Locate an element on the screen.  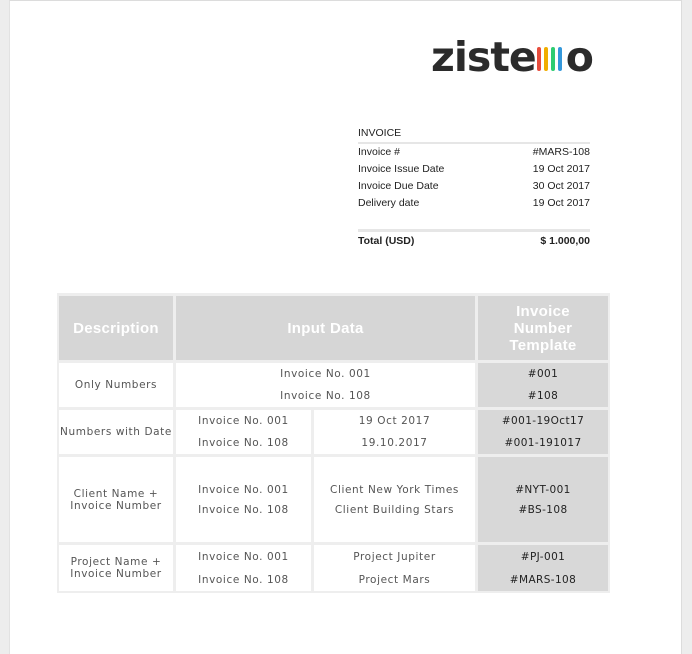
header-input-data: Input Data is located at coordinates (325, 328).